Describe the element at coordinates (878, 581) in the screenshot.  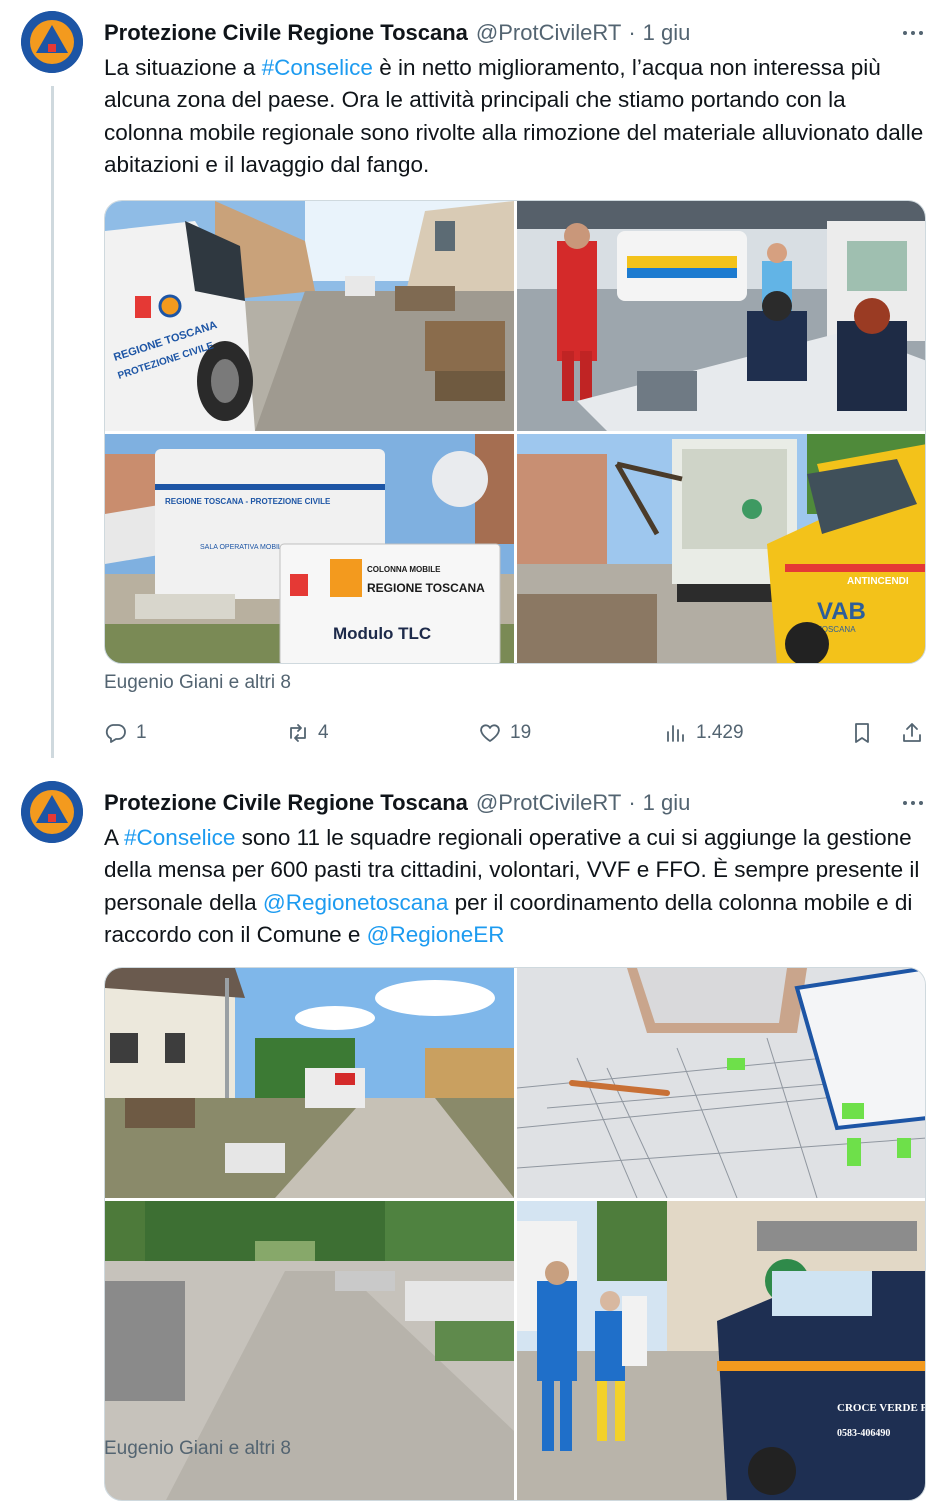
I see `photo-caption: ANTINCENDI` at that location.